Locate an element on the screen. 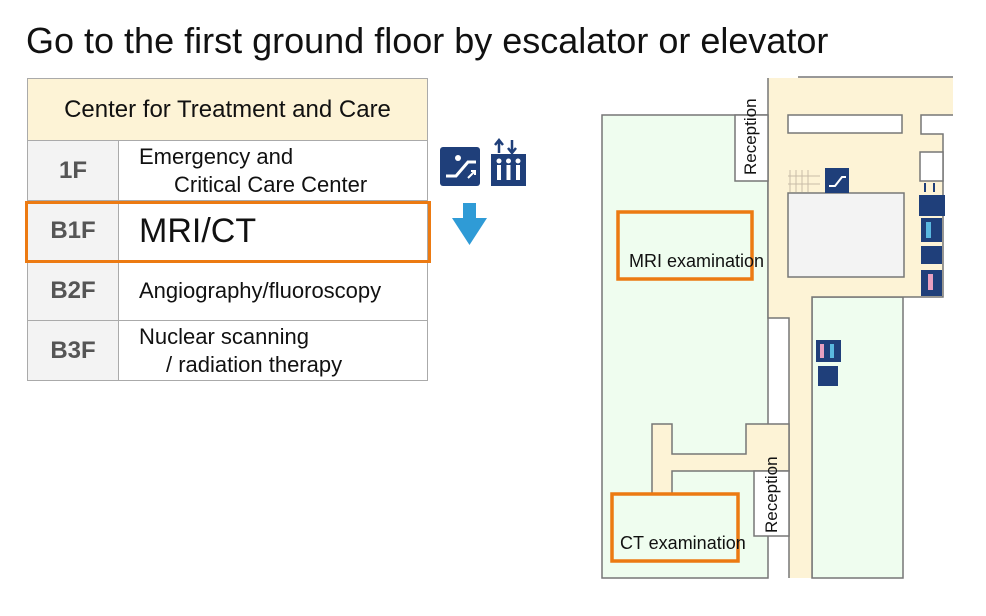 This screenshot has width=986, height=616. mri-label: MRI examination is located at coordinates (697, 261).